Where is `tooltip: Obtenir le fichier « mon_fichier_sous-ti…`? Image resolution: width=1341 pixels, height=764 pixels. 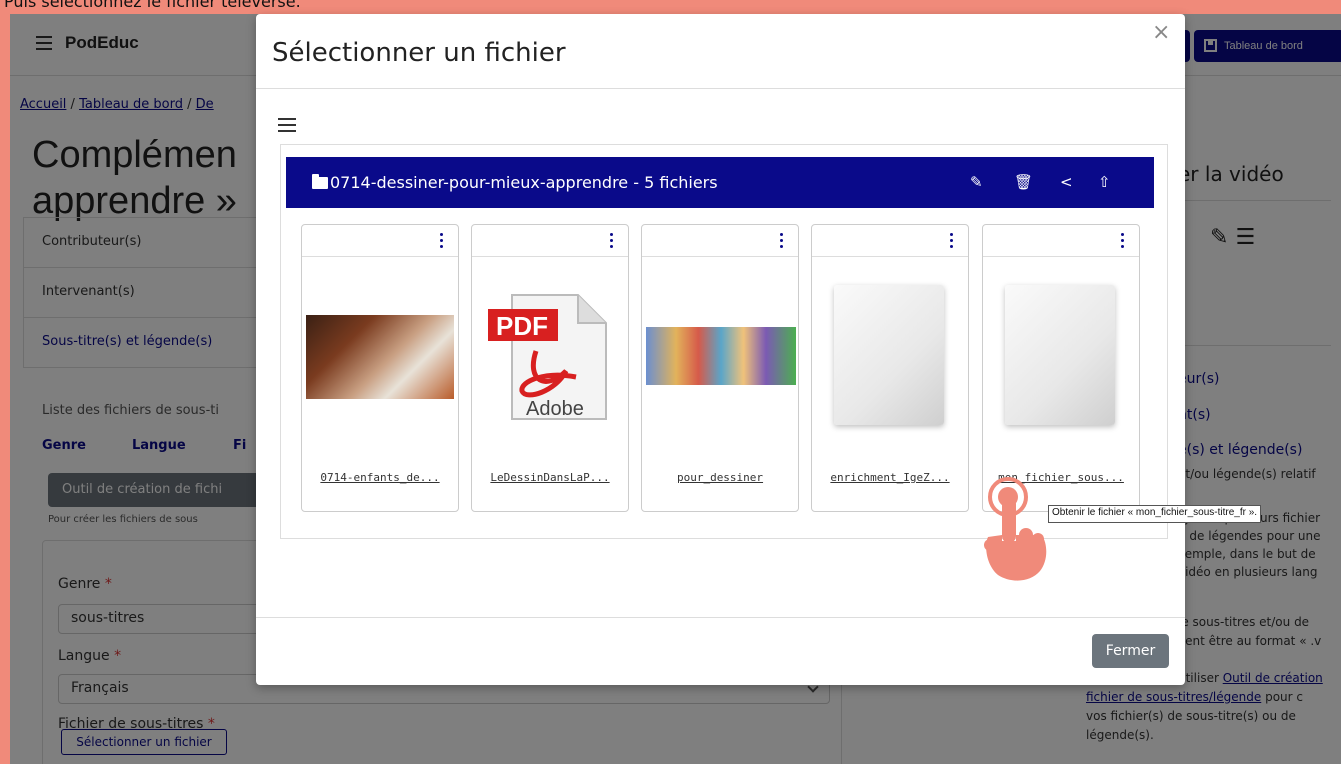 tooltip: Obtenir le fichier « mon_fichier_sous-ti… is located at coordinates (1155, 514).